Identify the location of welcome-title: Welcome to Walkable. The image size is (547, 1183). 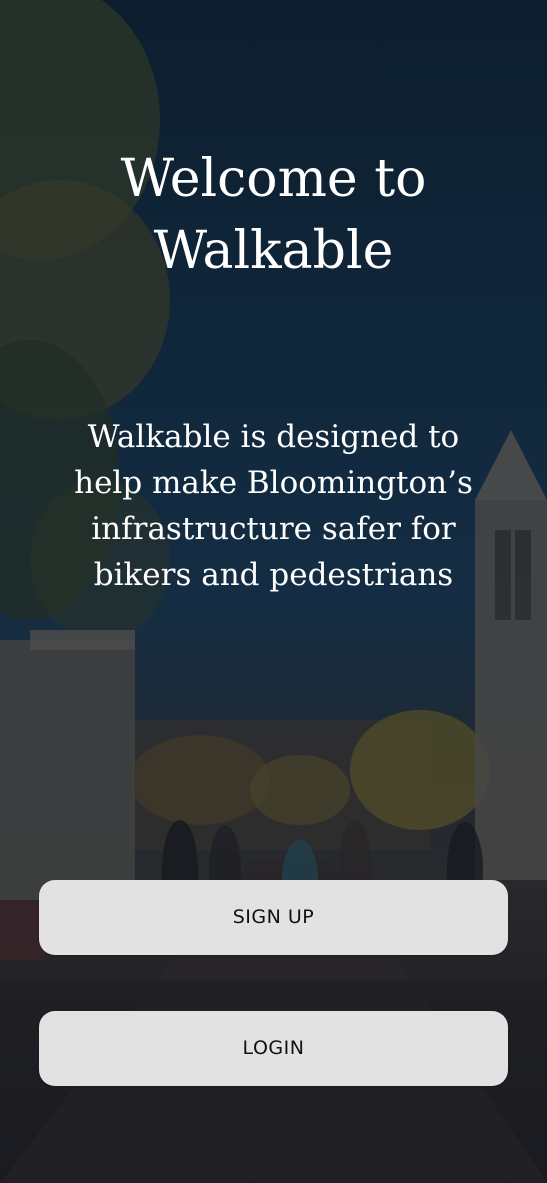
(273, 215).